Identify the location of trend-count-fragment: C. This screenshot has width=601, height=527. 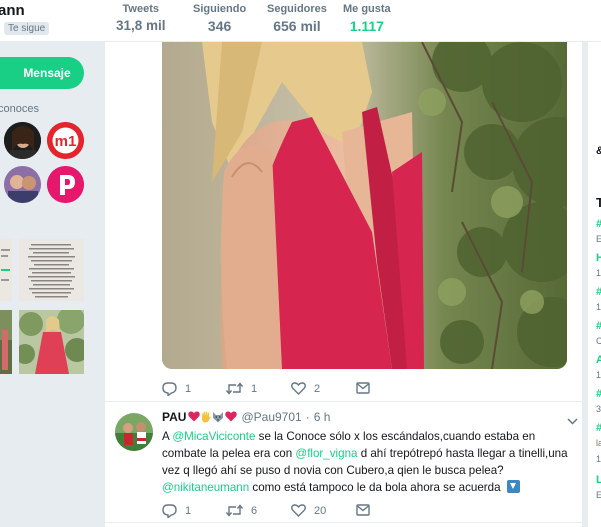
(598, 341).